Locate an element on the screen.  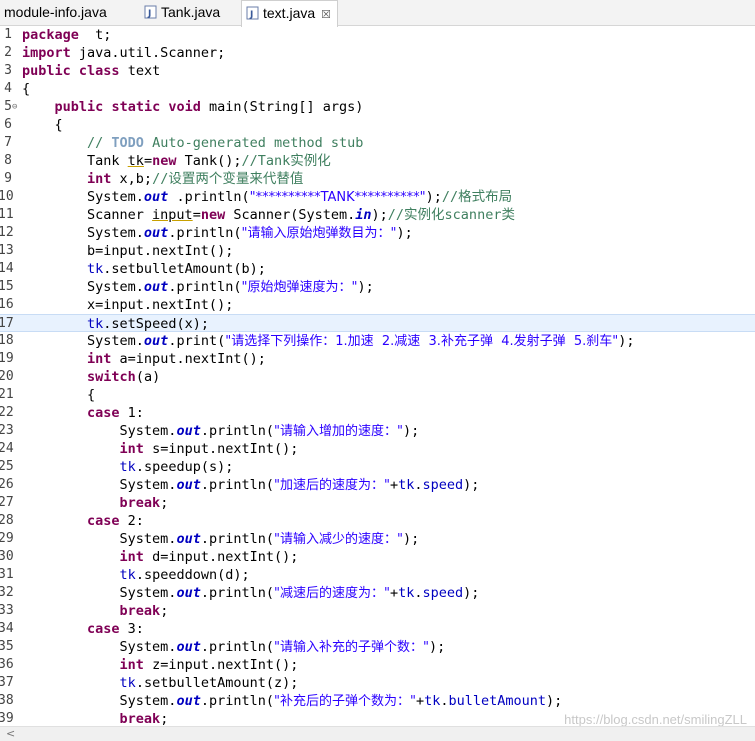
line-number: 19 is located at coordinates (7, 358).